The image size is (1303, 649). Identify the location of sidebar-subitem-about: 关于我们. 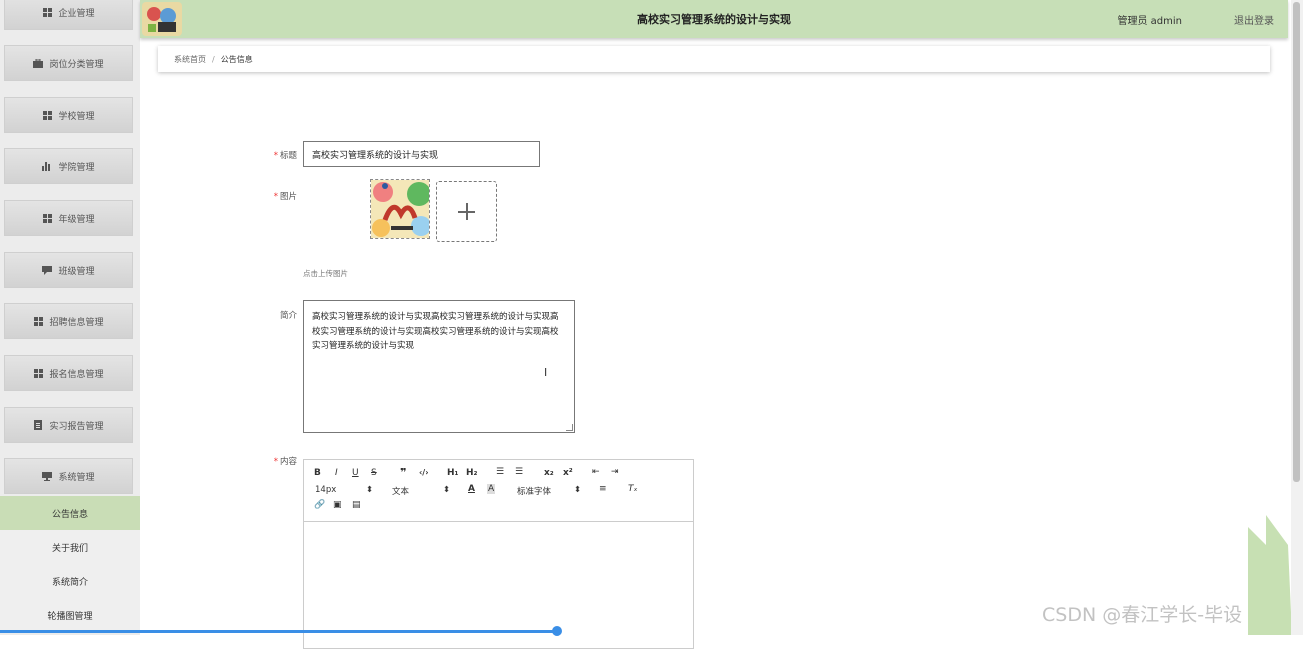
(70, 547).